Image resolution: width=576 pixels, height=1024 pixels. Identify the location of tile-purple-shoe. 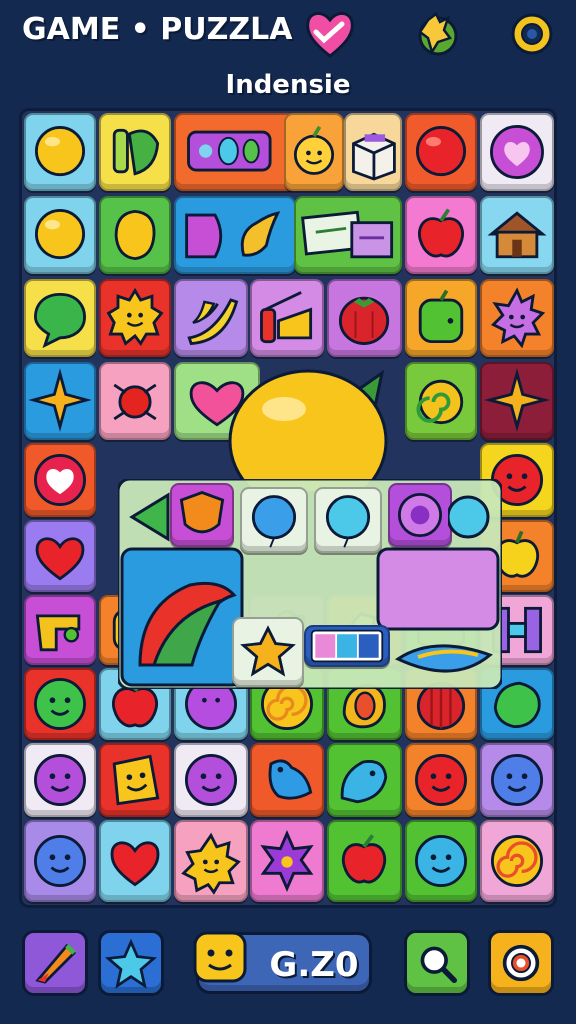
(235, 235).